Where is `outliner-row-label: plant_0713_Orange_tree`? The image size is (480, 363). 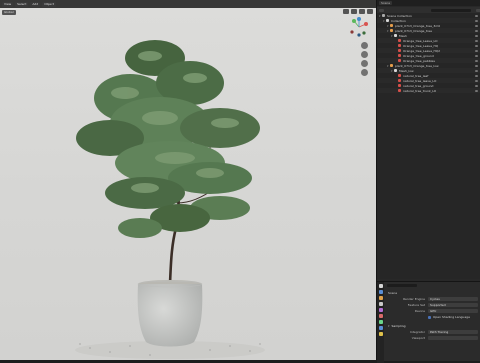
outliner-row-label: plant_0713_Orange_tree is located at coordinates (413, 30).